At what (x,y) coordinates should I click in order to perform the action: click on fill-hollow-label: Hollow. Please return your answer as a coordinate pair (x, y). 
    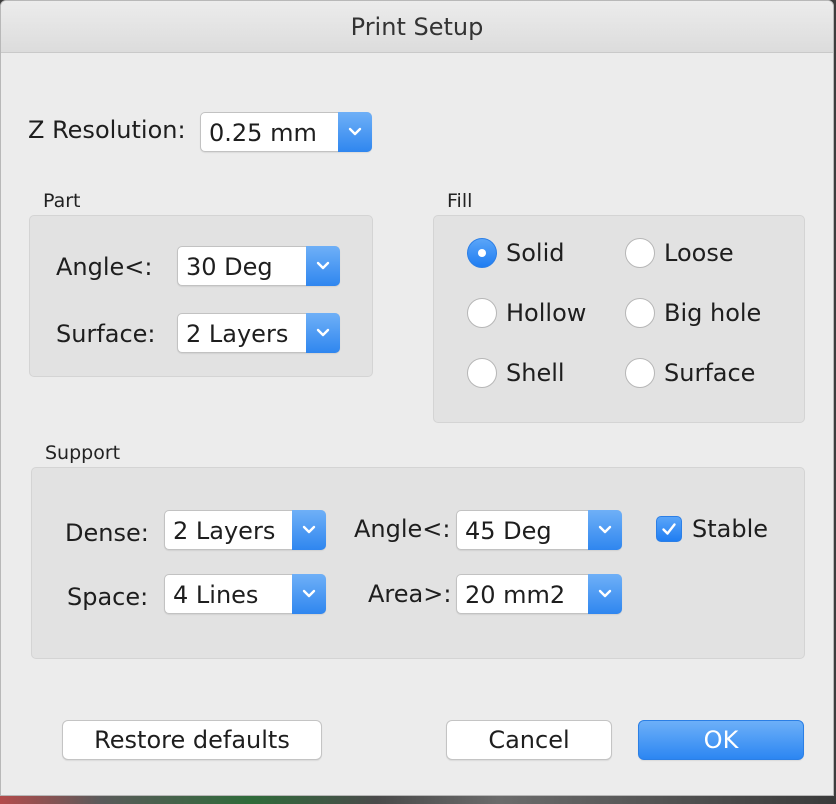
    Looking at the image, I should click on (546, 313).